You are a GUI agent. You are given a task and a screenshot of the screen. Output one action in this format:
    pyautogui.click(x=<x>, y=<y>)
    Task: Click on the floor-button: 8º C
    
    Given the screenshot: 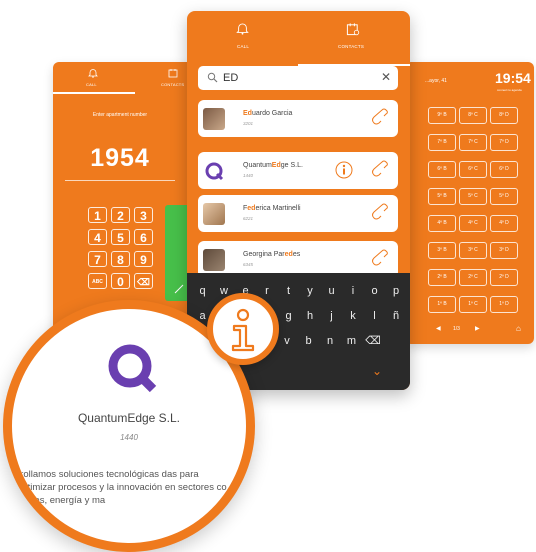 What is the action you would take?
    pyautogui.click(x=473, y=115)
    